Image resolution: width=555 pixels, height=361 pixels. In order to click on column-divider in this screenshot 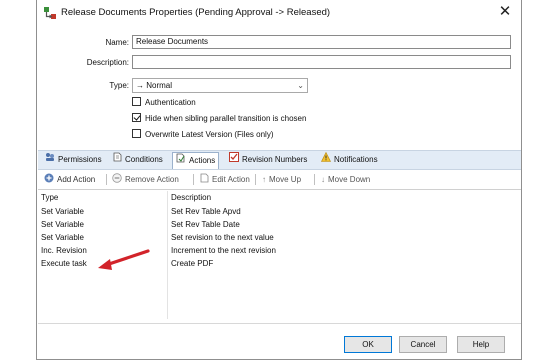, I will do `click(167, 255)`.